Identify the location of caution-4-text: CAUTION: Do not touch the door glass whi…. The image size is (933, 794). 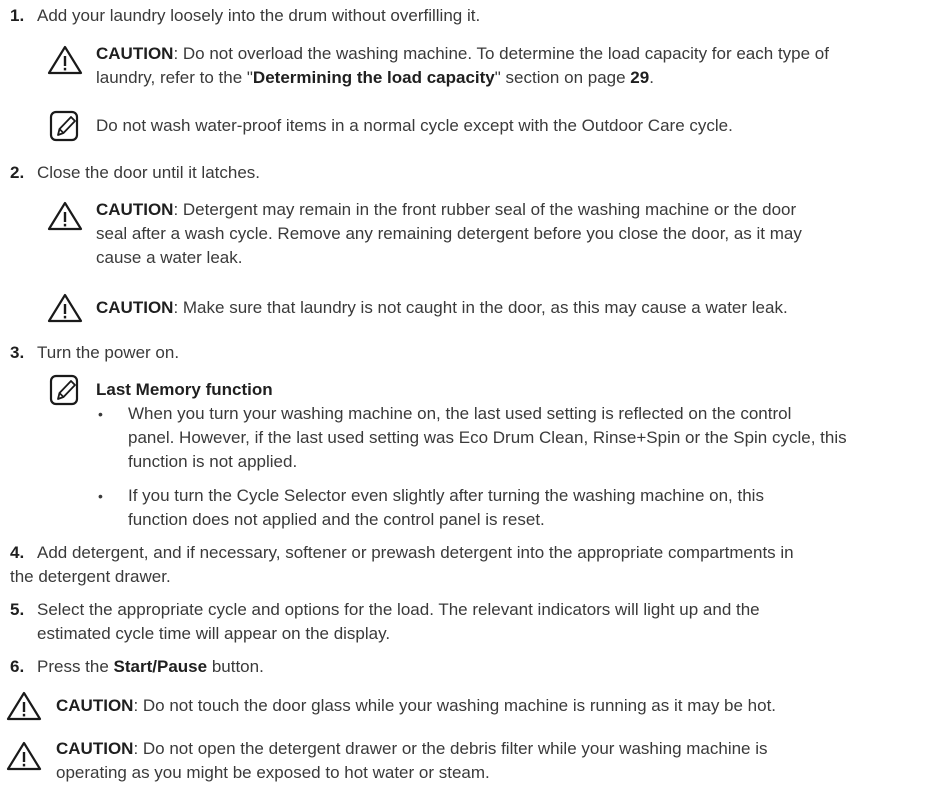
(416, 705).